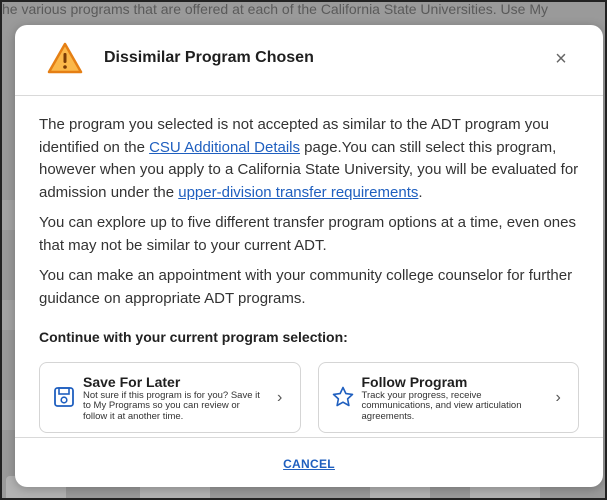 This screenshot has height=500, width=607. What do you see at coordinates (420, 192) in the screenshot?
I see `paragraph-text: .` at bounding box center [420, 192].